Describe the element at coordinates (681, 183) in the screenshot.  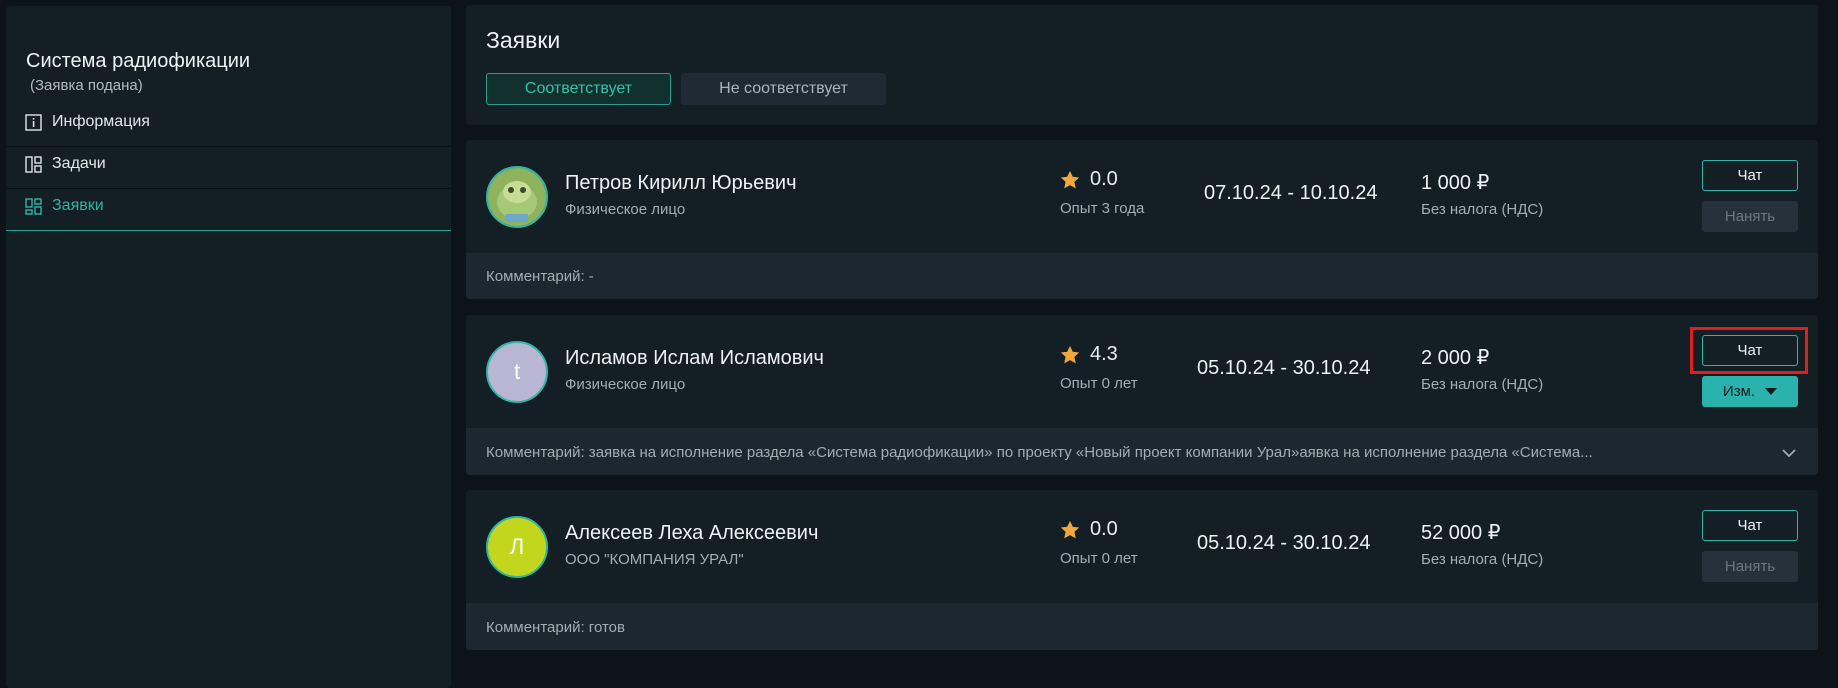
I see `applicant-name: Петров Кирилл Юрьевич` at that location.